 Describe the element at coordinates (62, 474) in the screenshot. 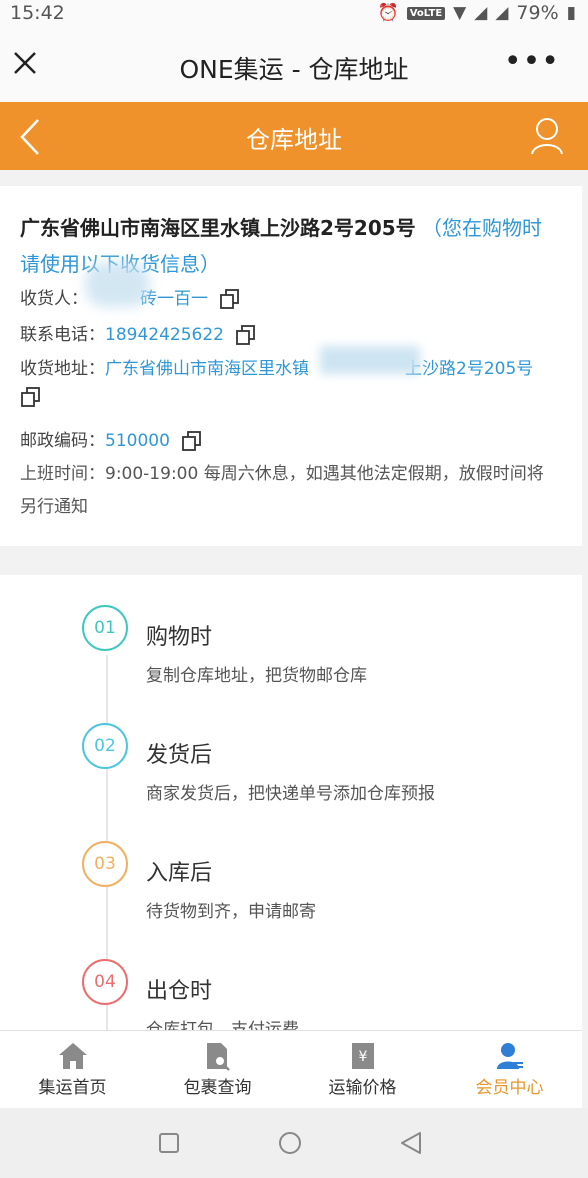

I see `hours-label: 上班时间：` at that location.